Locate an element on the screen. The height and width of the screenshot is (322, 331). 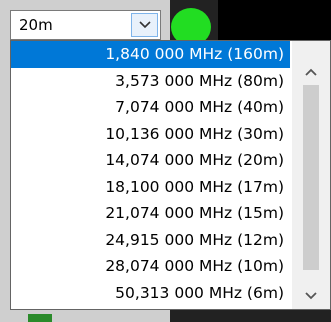
scroll-up-button is located at coordinates (311, 72).